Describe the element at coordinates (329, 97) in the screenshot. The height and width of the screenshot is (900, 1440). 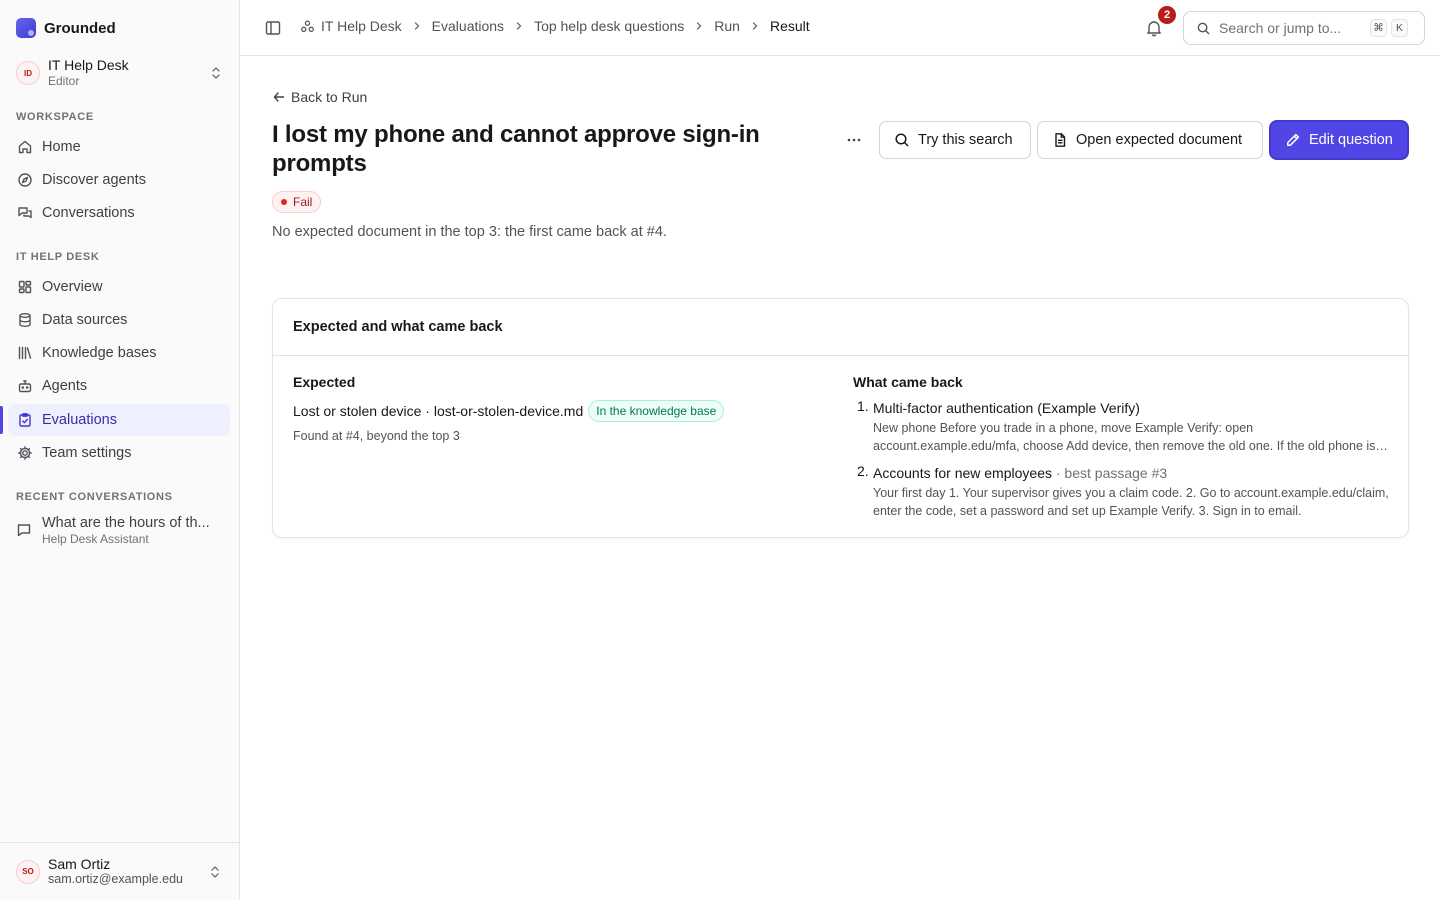
I see `back-link-label: Back to Run` at that location.